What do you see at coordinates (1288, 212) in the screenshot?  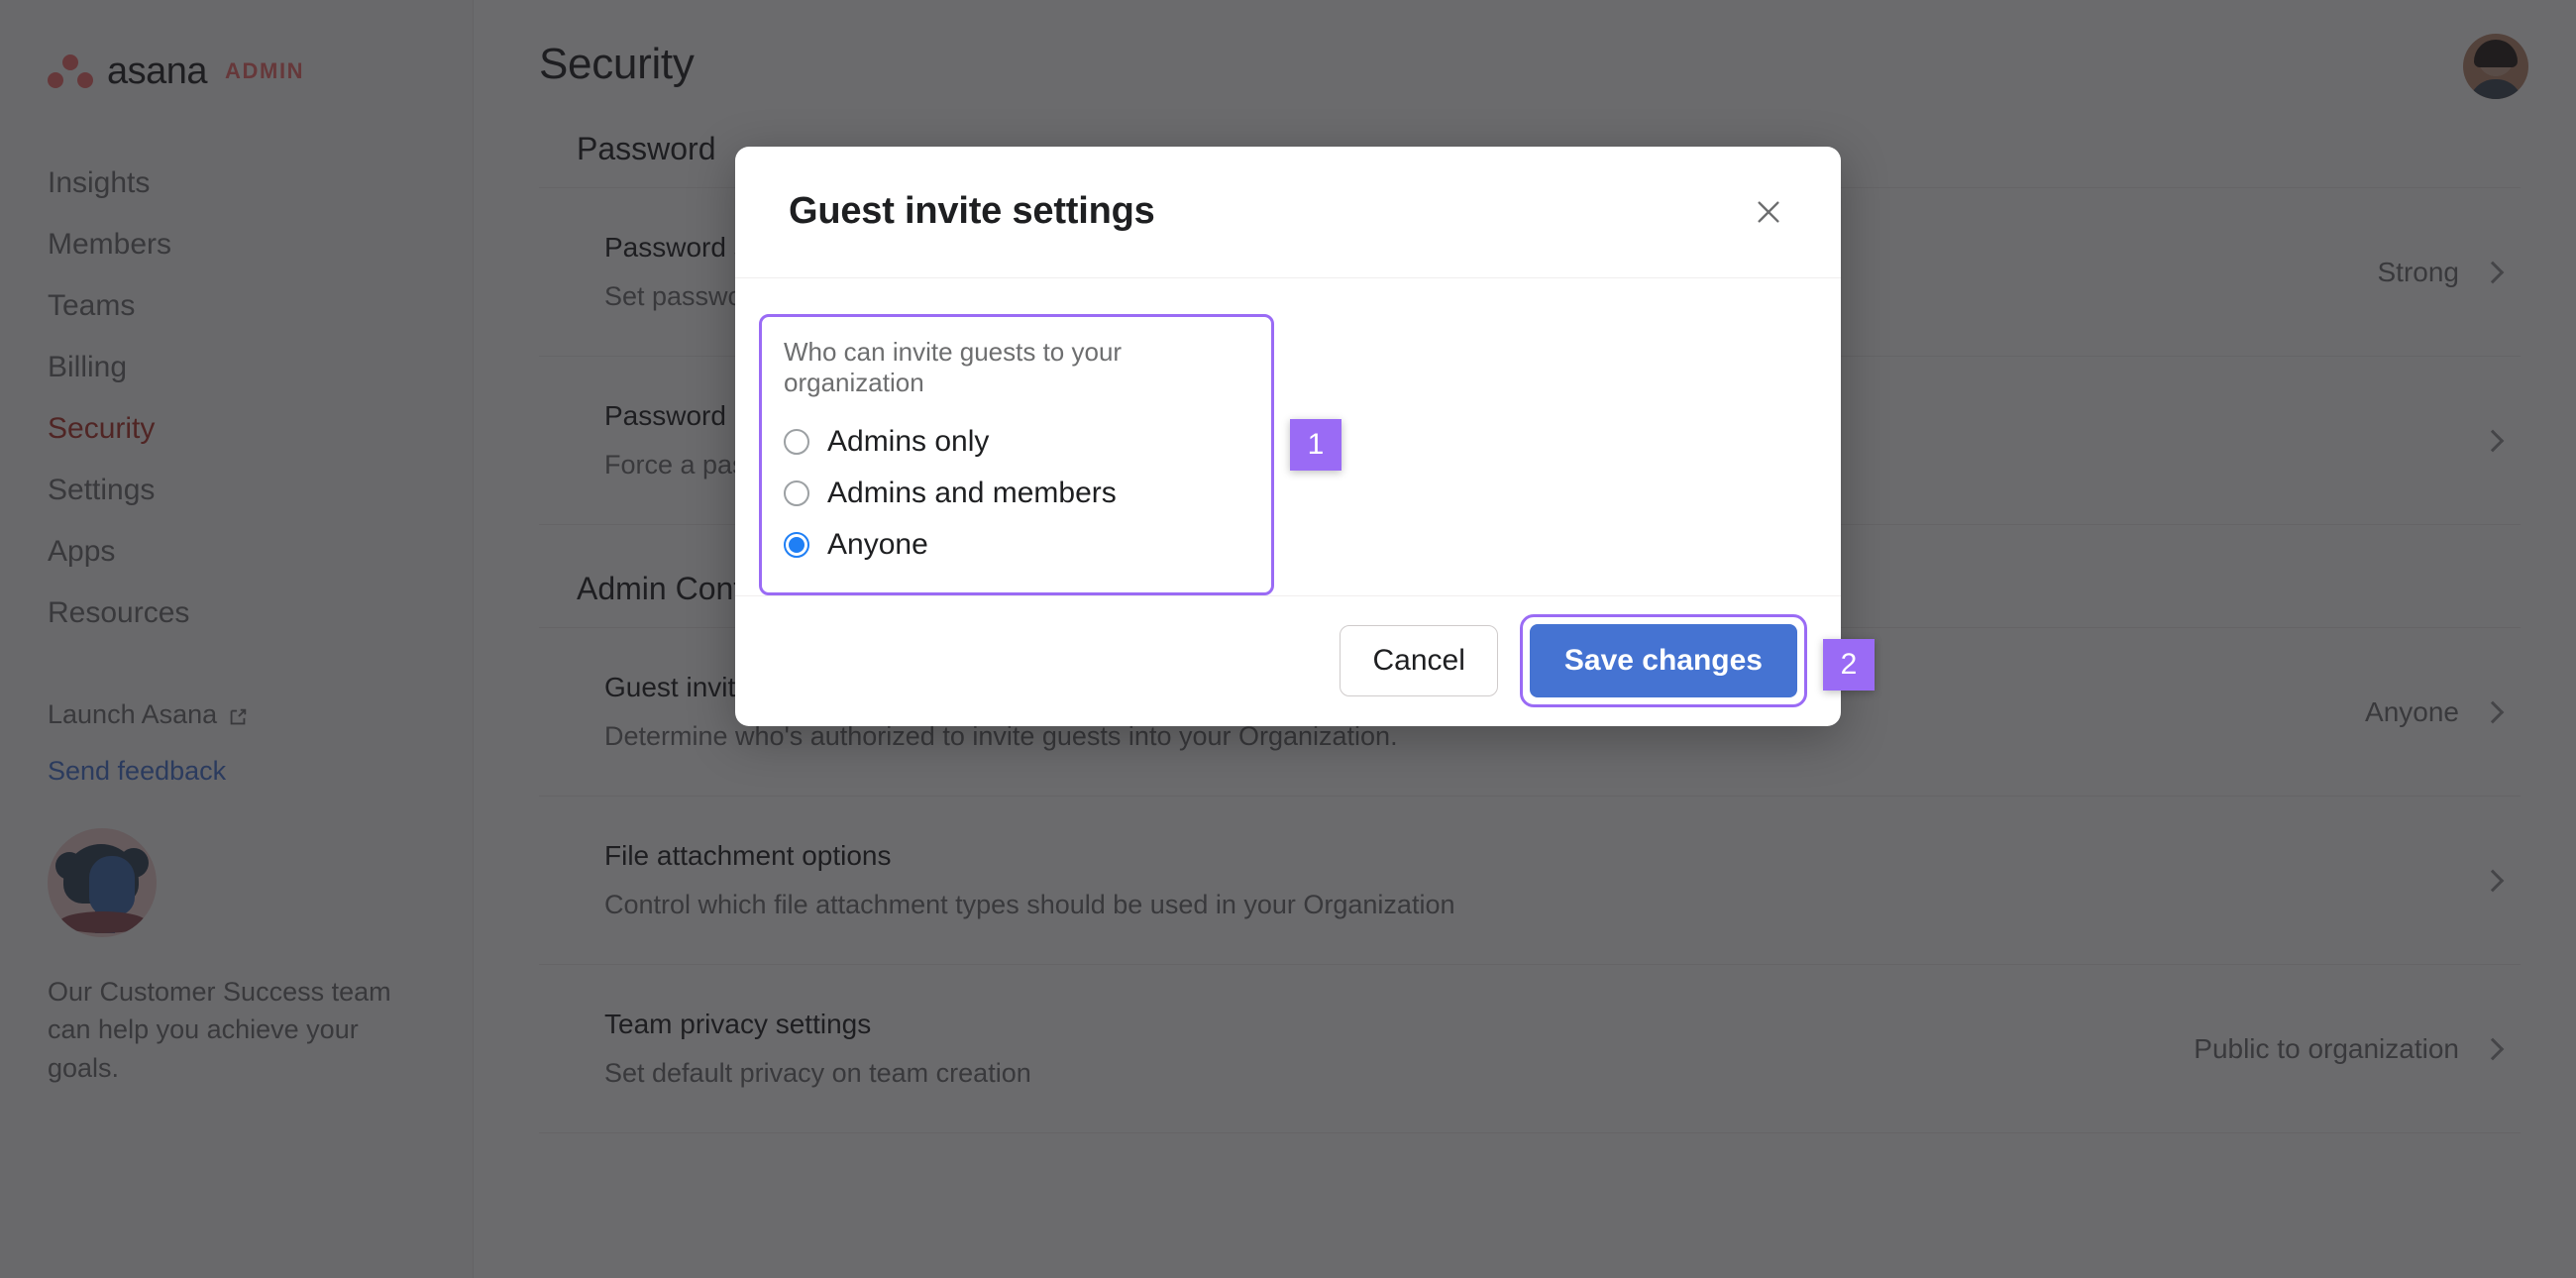 I see `modal-header: Guest invite settings` at bounding box center [1288, 212].